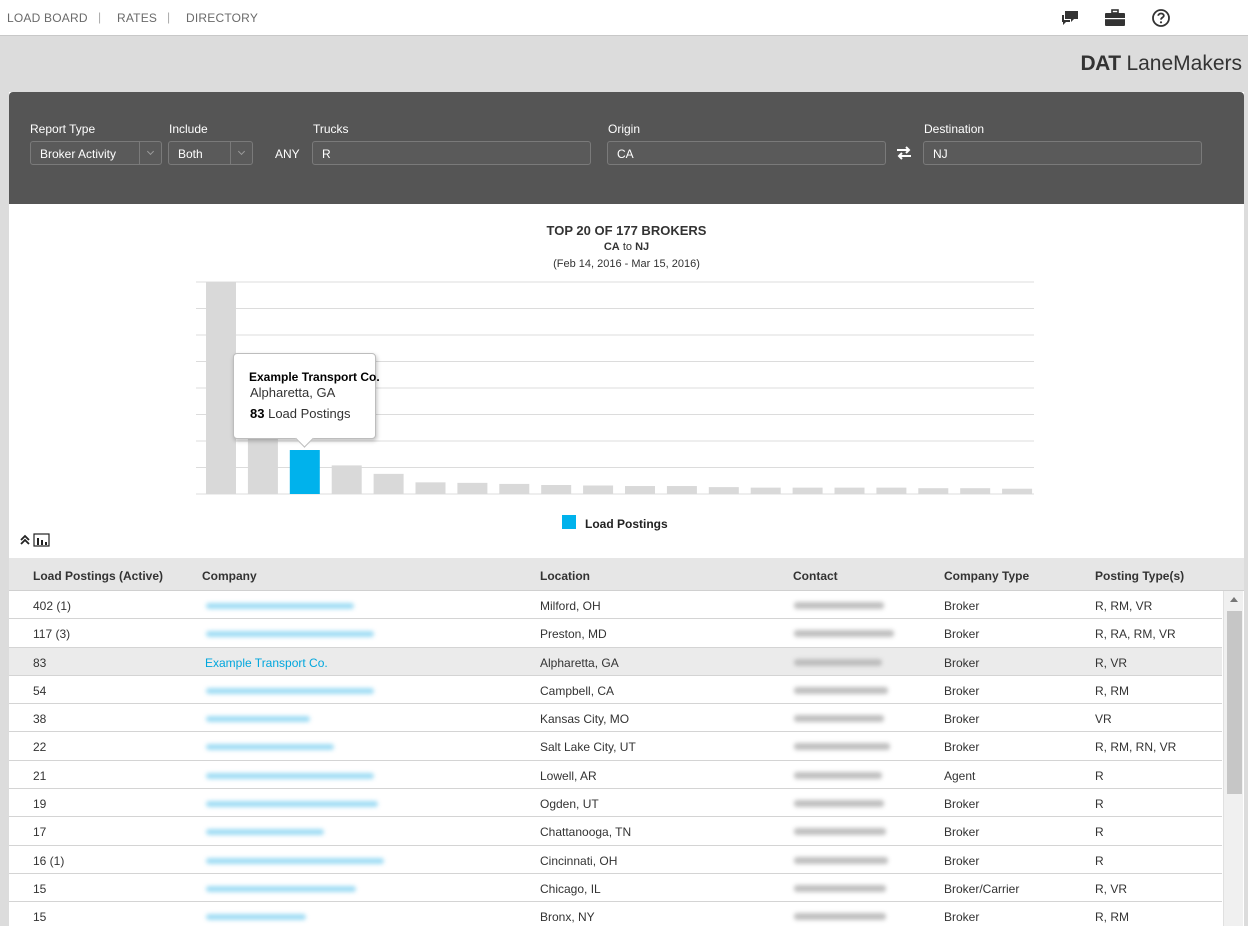 This screenshot has height=926, width=1248. I want to click on chat-icon, so click(1070, 18).